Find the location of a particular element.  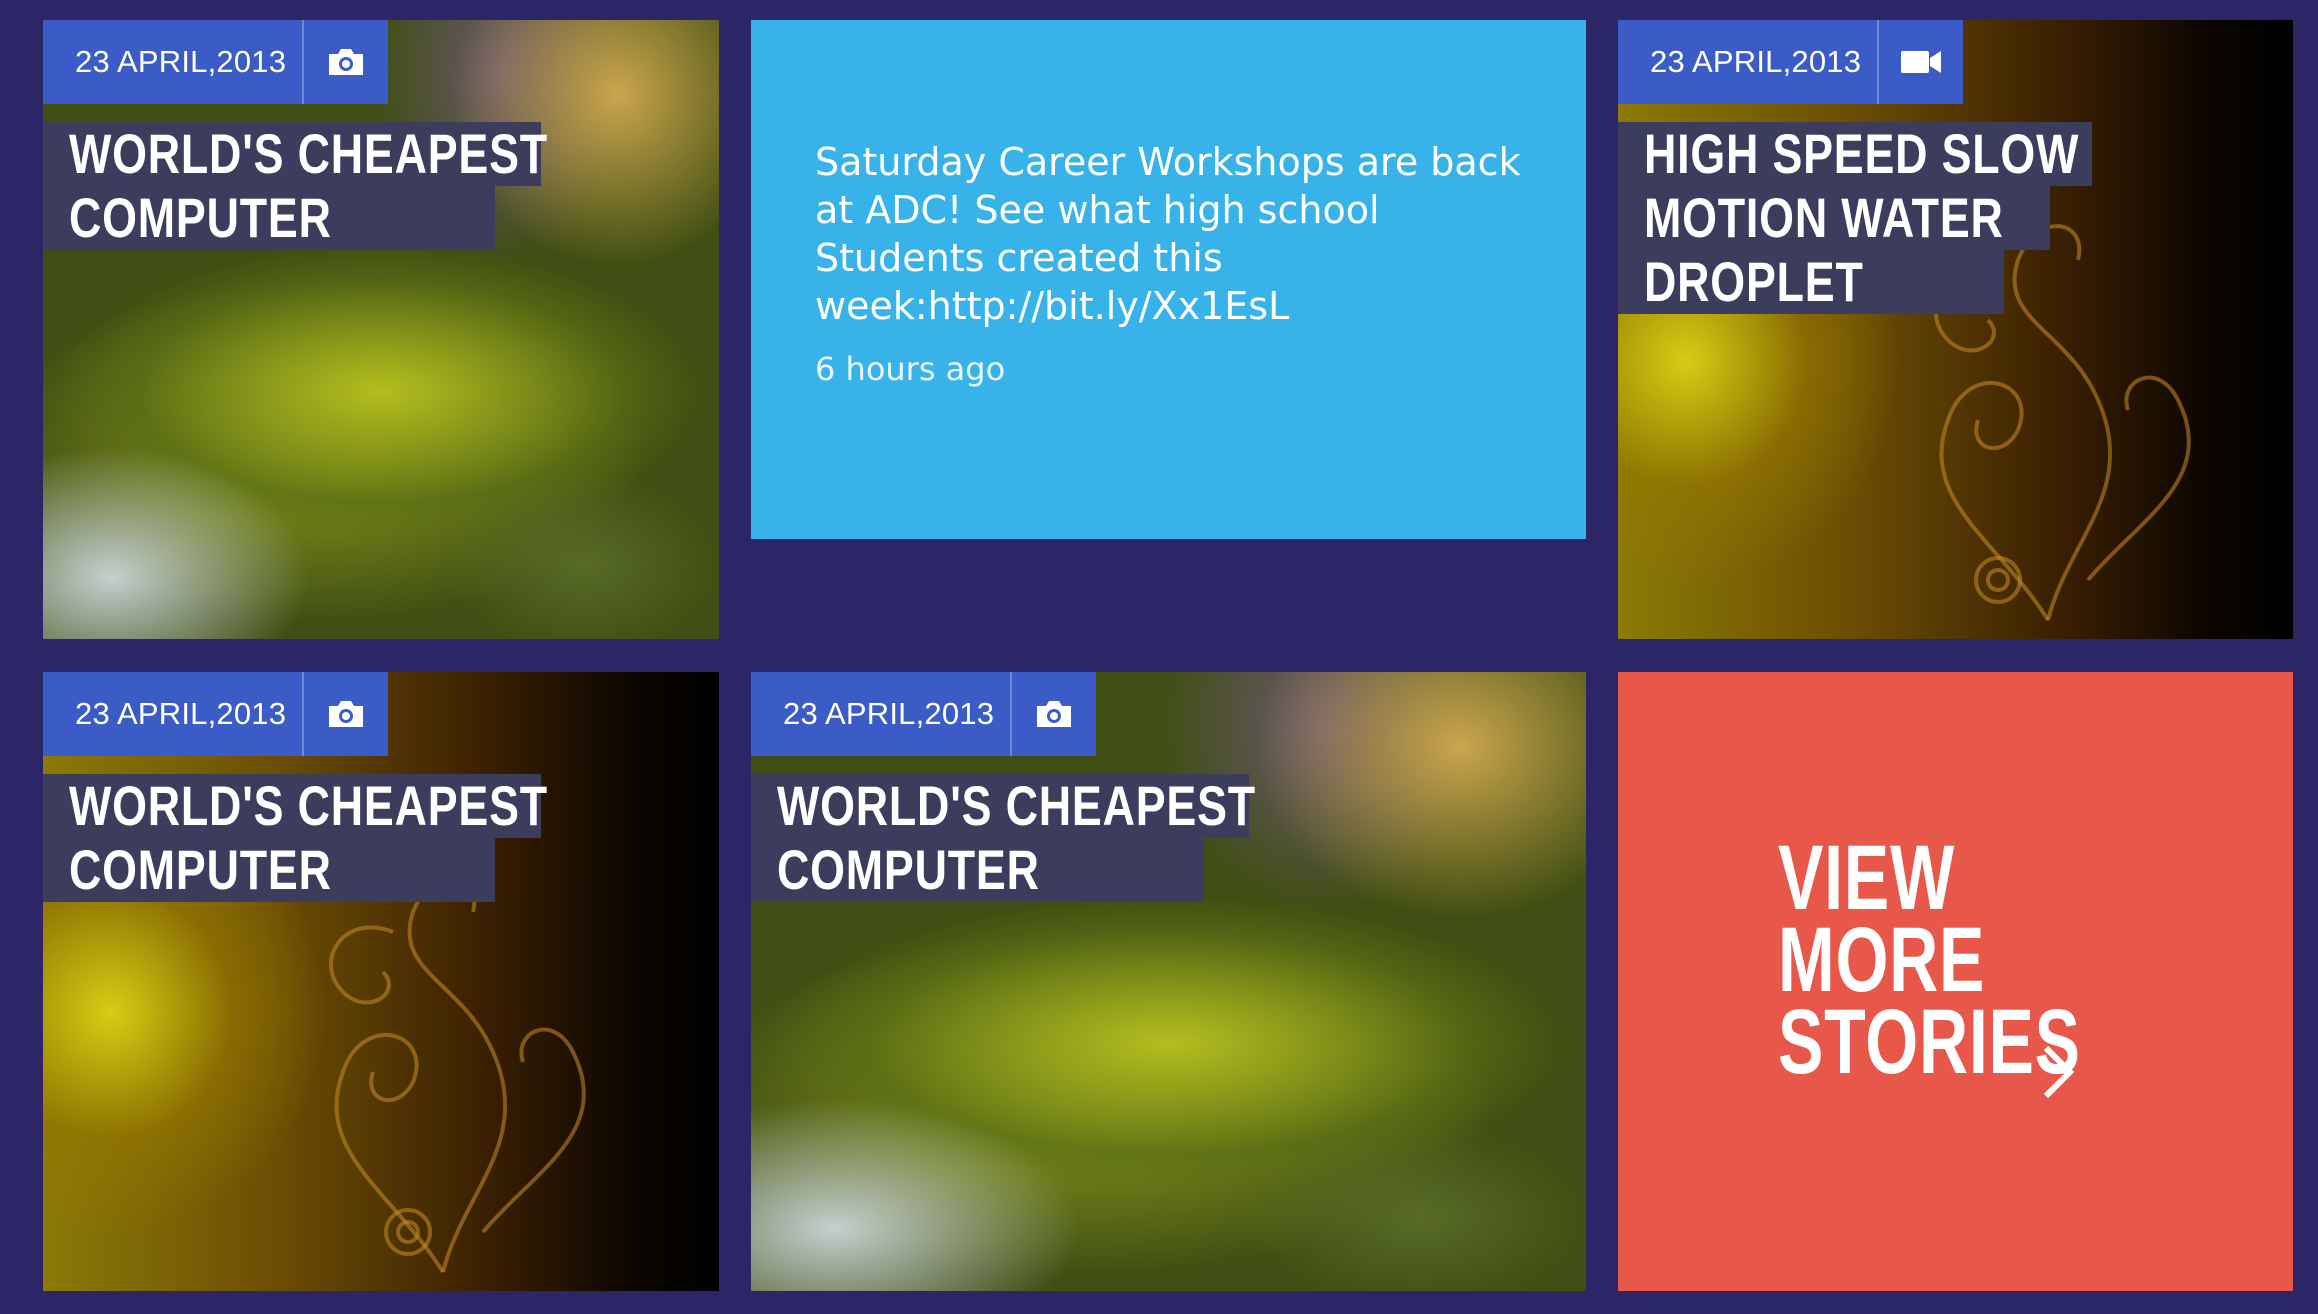

story-title: HIGH SPEED SLOW MOTION WATER DROPLET is located at coordinates (1855, 218).